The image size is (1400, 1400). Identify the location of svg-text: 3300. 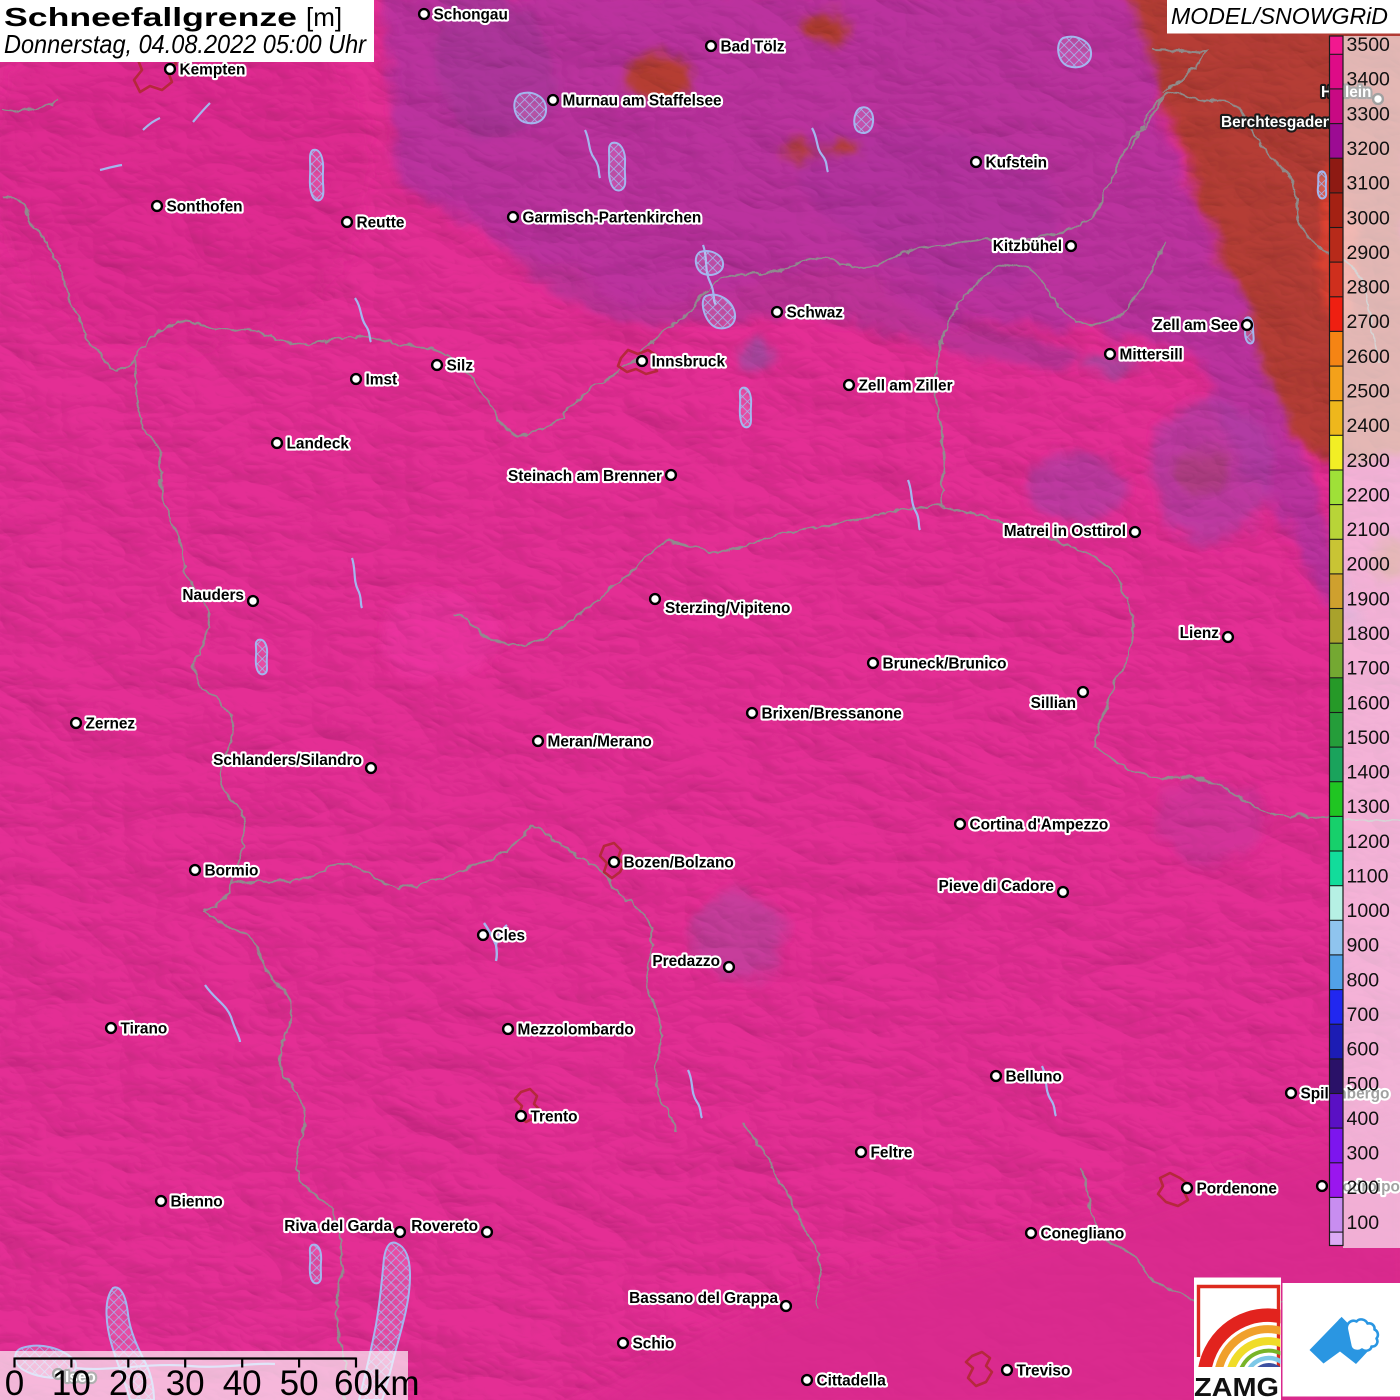
(1369, 114).